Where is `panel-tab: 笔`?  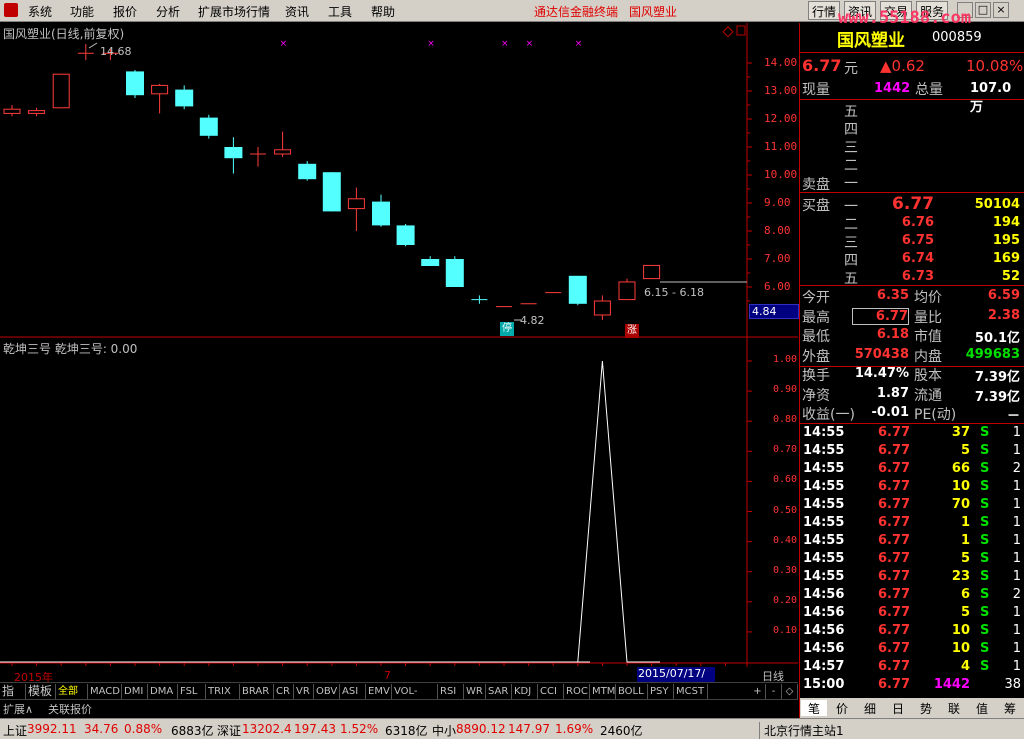 panel-tab: 笔 is located at coordinates (814, 708).